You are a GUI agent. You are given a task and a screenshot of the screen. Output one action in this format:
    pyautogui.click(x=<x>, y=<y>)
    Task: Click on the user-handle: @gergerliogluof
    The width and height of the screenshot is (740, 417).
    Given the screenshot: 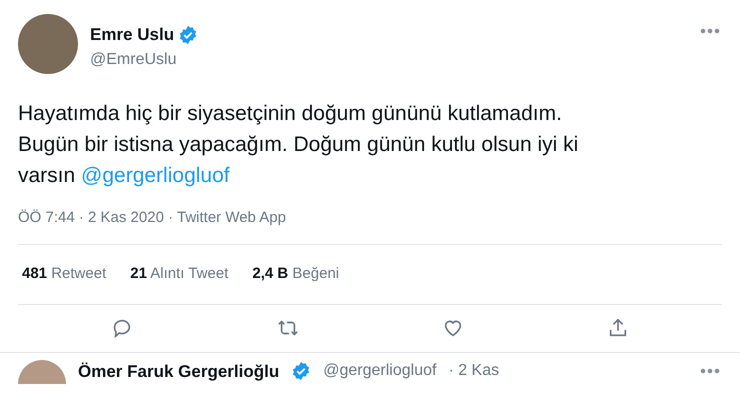 What is the action you would take?
    pyautogui.click(x=379, y=371)
    